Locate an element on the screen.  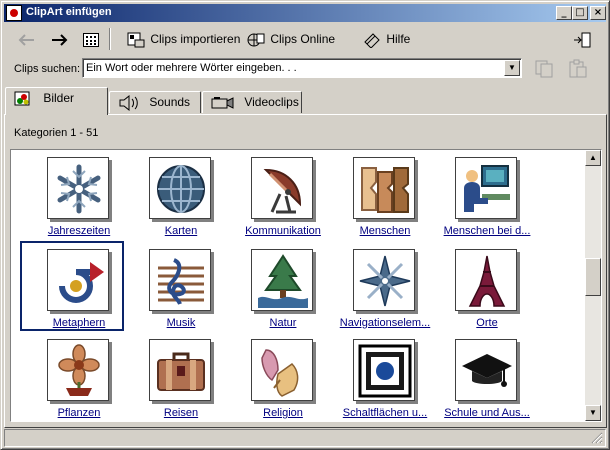
clip-metaphern: Metaphern is located at coordinates (72, 286).